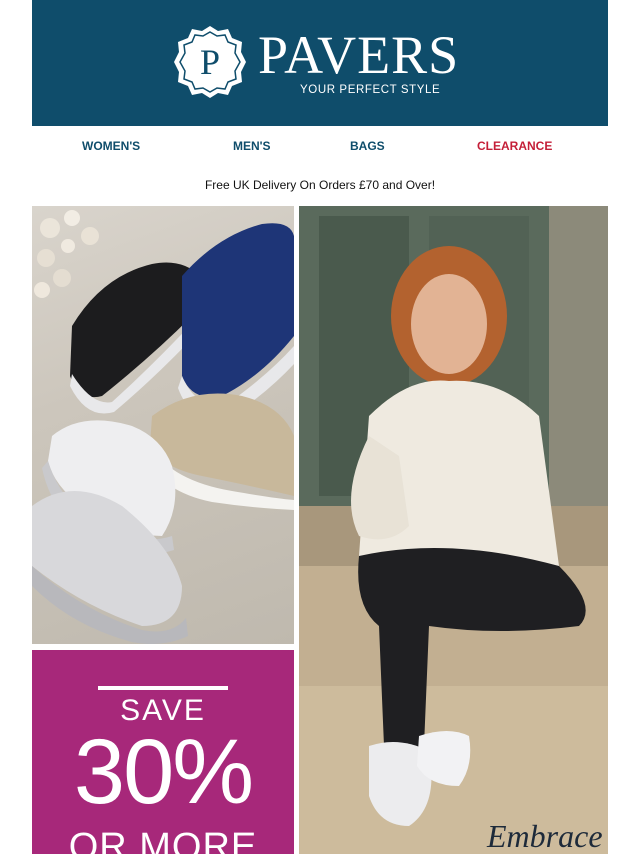 The image size is (640, 854). I want to click on category-nav: WOMEN'S MEN'S BAGS CLEARANCE, so click(320, 146).